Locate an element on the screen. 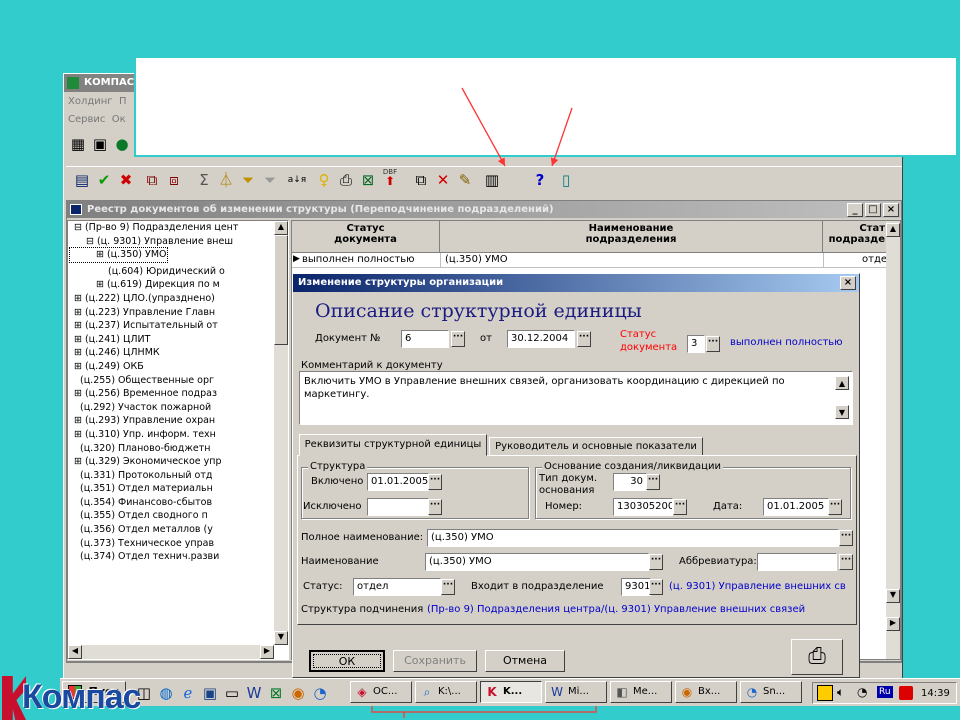 The image size is (960, 720). outlook-icon: ◉ is located at coordinates (298, 693).